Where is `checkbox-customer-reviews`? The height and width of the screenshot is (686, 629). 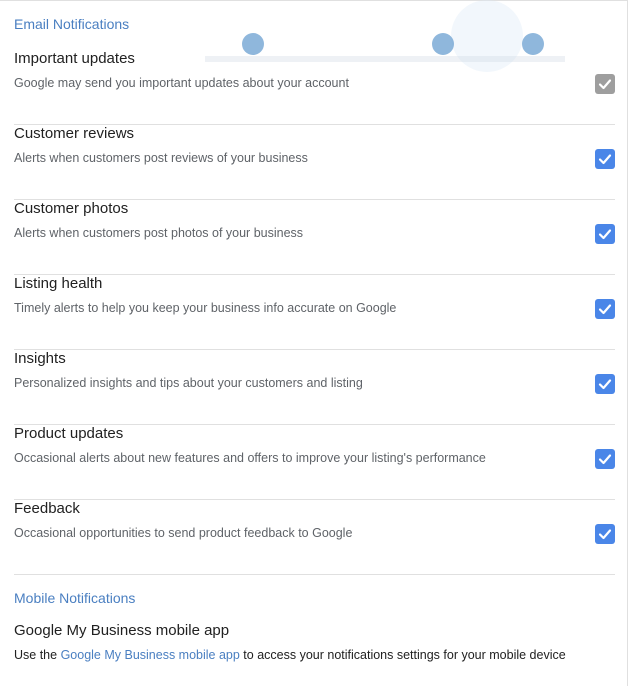 checkbox-customer-reviews is located at coordinates (605, 159).